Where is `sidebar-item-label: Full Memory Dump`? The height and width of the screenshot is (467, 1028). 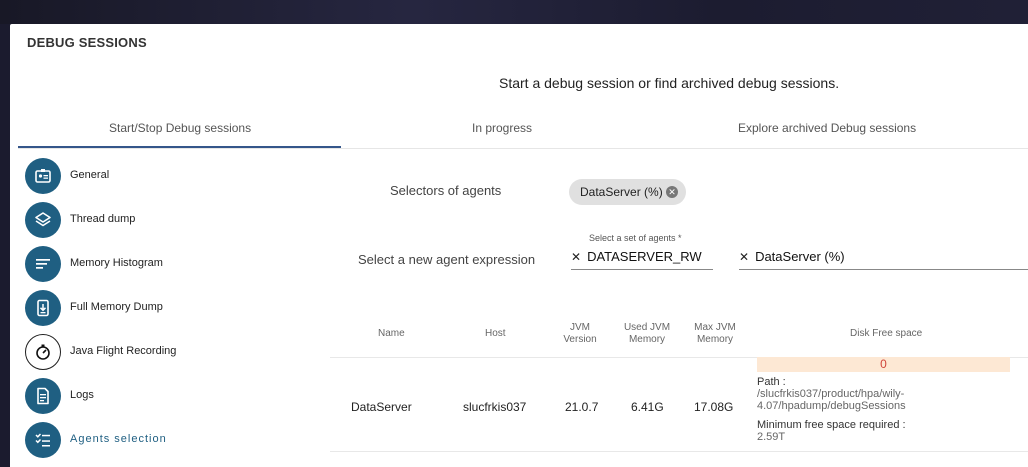 sidebar-item-label: Full Memory Dump is located at coordinates (116, 307).